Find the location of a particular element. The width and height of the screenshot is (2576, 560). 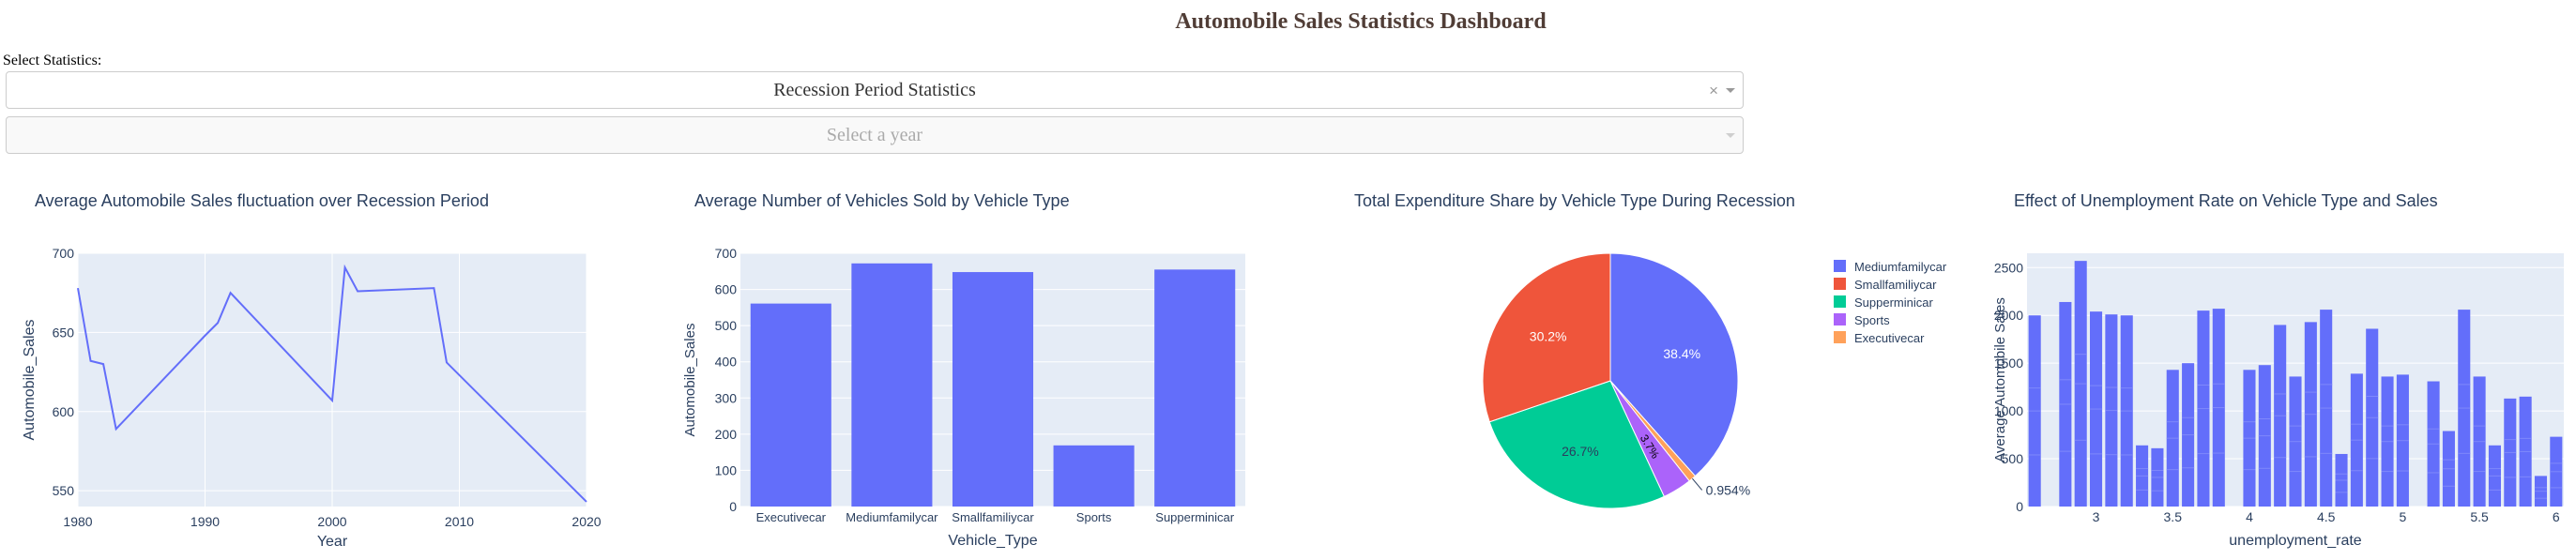

x-tick-label: 5.5 is located at coordinates (2479, 516).